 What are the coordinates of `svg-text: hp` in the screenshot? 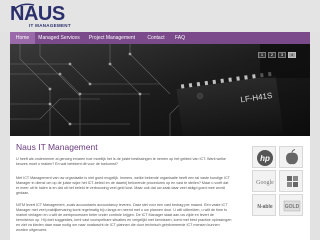 It's located at (265, 158).